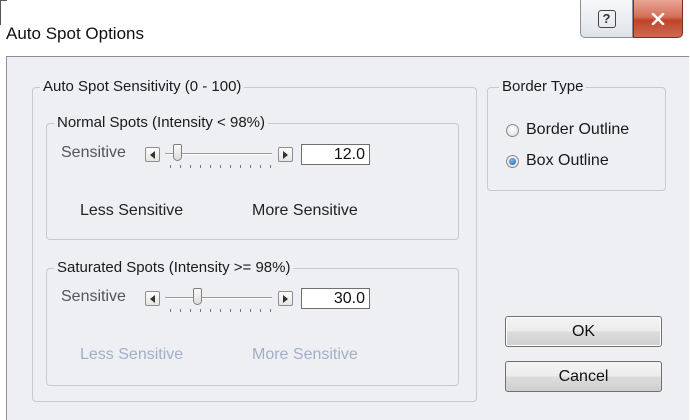 The height and width of the screenshot is (420, 690). I want to click on border-outline-radio, so click(512, 130).